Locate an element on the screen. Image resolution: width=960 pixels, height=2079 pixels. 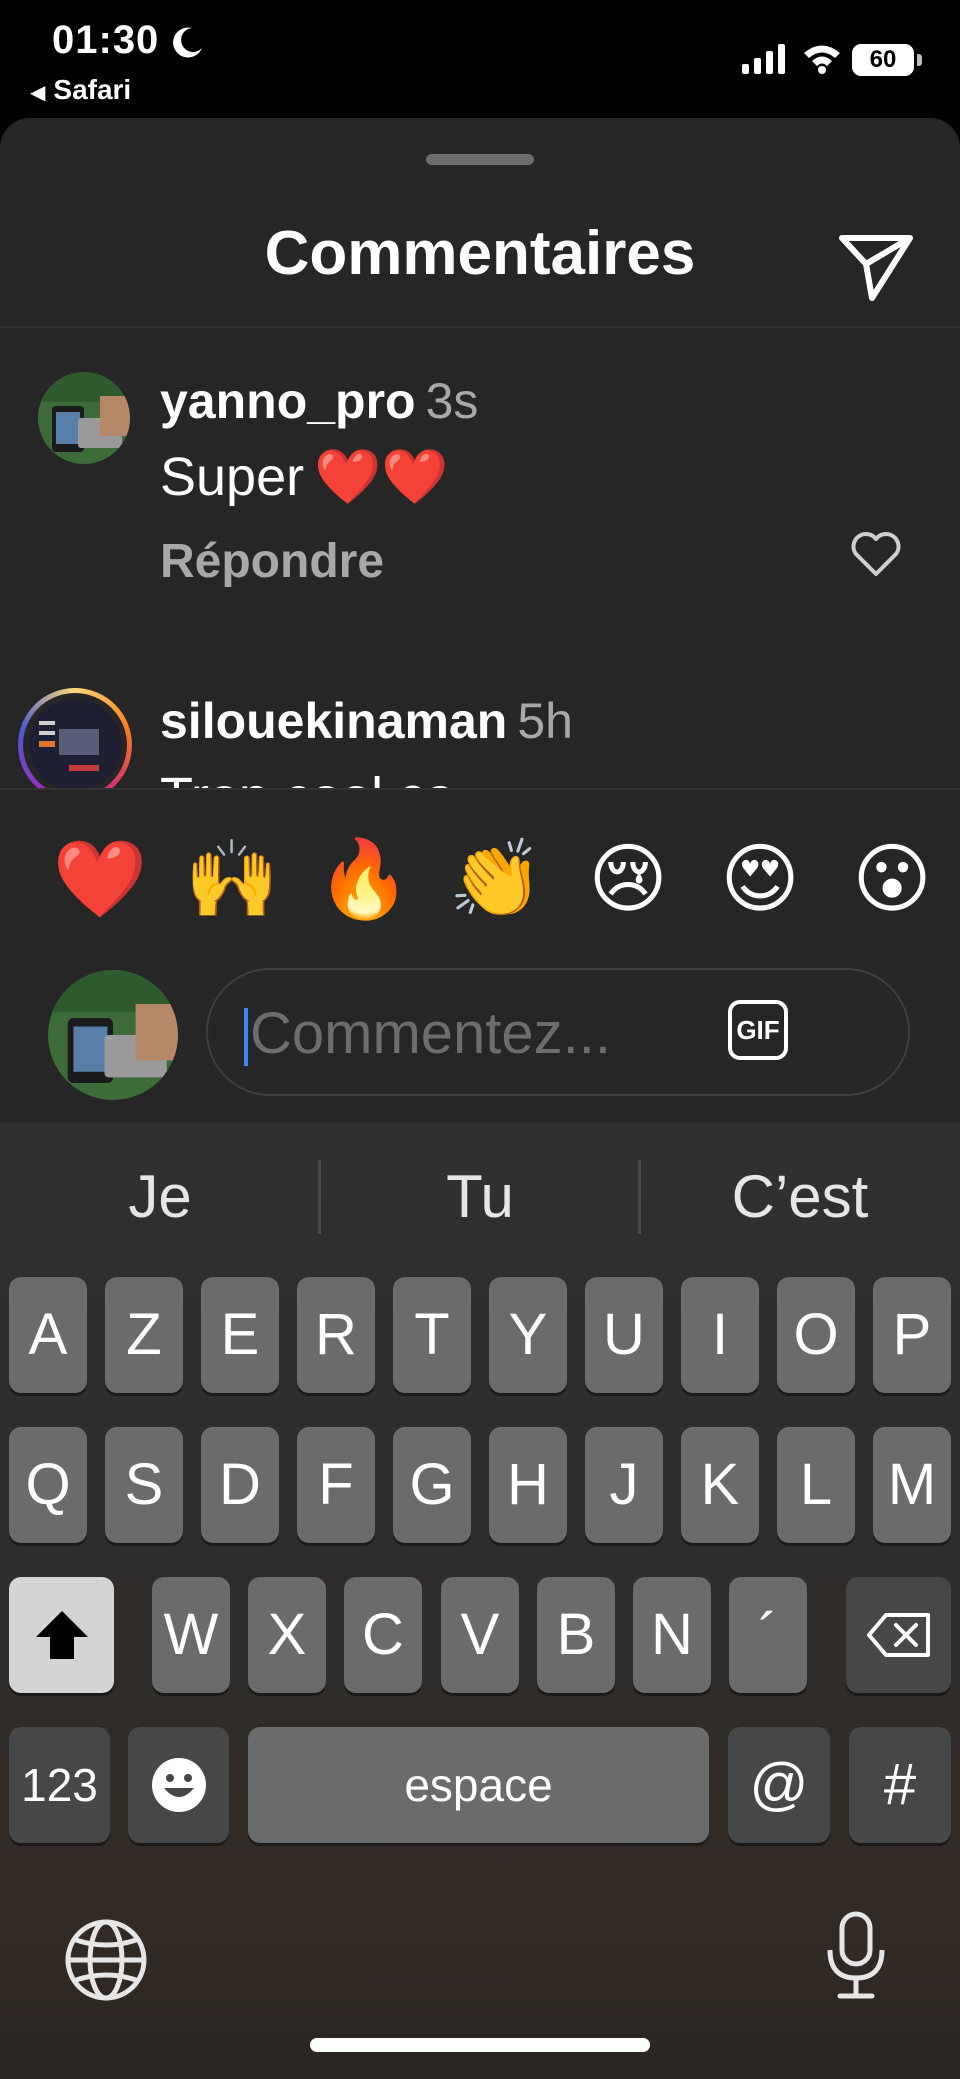
globe-icon is located at coordinates (106, 1960).